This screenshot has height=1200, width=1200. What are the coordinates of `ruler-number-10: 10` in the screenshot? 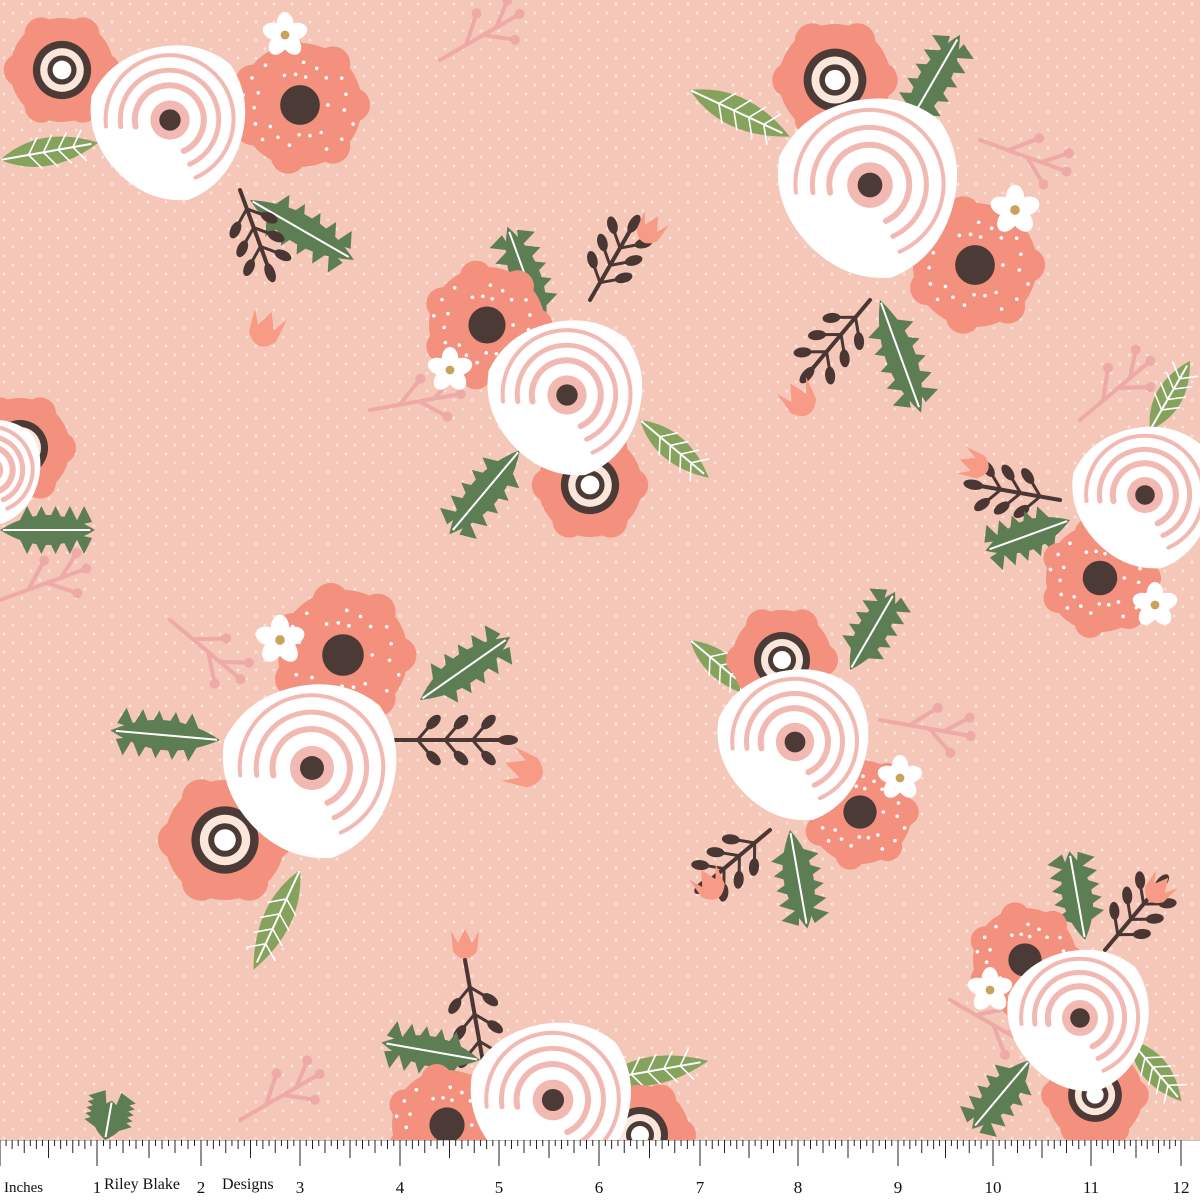 It's located at (993, 1187).